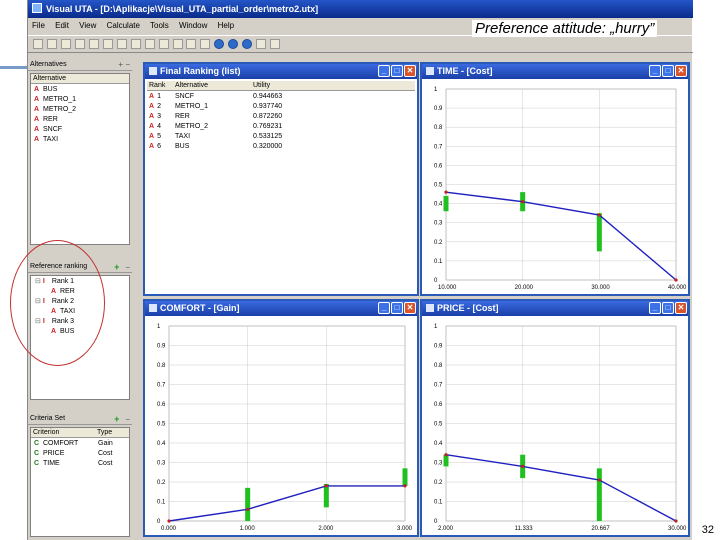  What do you see at coordinates (214, 85) in the screenshot?
I see `alternative-column: Alternative` at bounding box center [214, 85].